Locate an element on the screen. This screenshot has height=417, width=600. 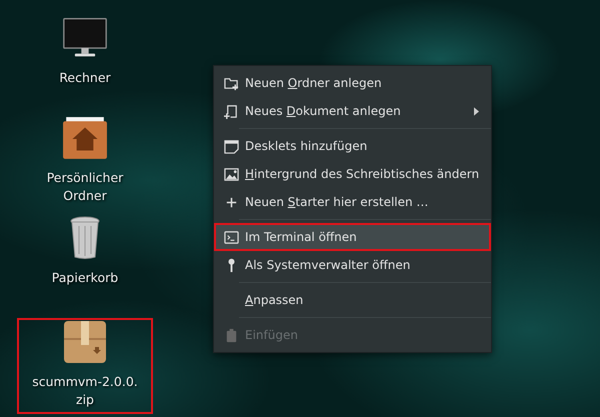
icon-label: Papierkorb is located at coordinates (85, 278).